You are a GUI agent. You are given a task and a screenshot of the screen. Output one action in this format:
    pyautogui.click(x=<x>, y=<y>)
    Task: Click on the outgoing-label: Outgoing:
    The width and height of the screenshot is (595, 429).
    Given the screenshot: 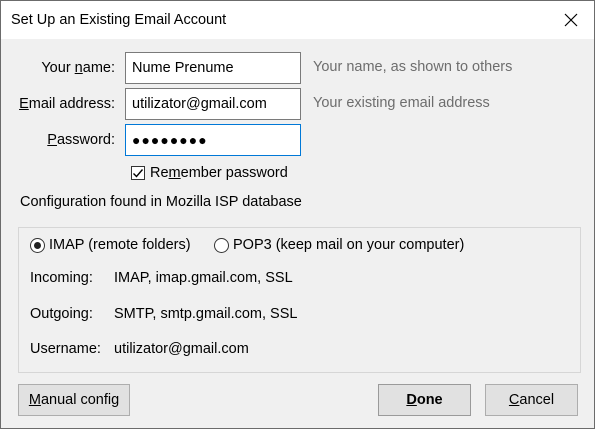 What is the action you would take?
    pyautogui.click(x=61, y=314)
    